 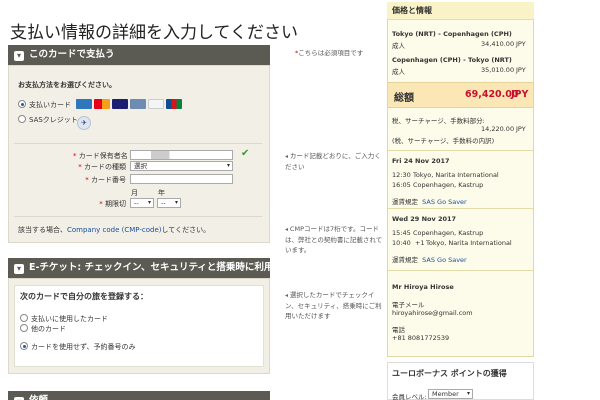 I want to click on route1-price: 34,410.00, so click(x=498, y=44).